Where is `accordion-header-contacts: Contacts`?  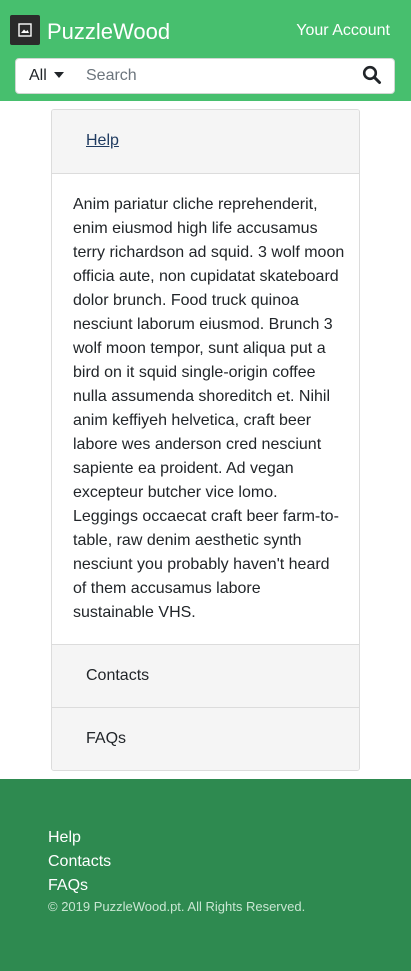 accordion-header-contacts: Contacts is located at coordinates (205, 676).